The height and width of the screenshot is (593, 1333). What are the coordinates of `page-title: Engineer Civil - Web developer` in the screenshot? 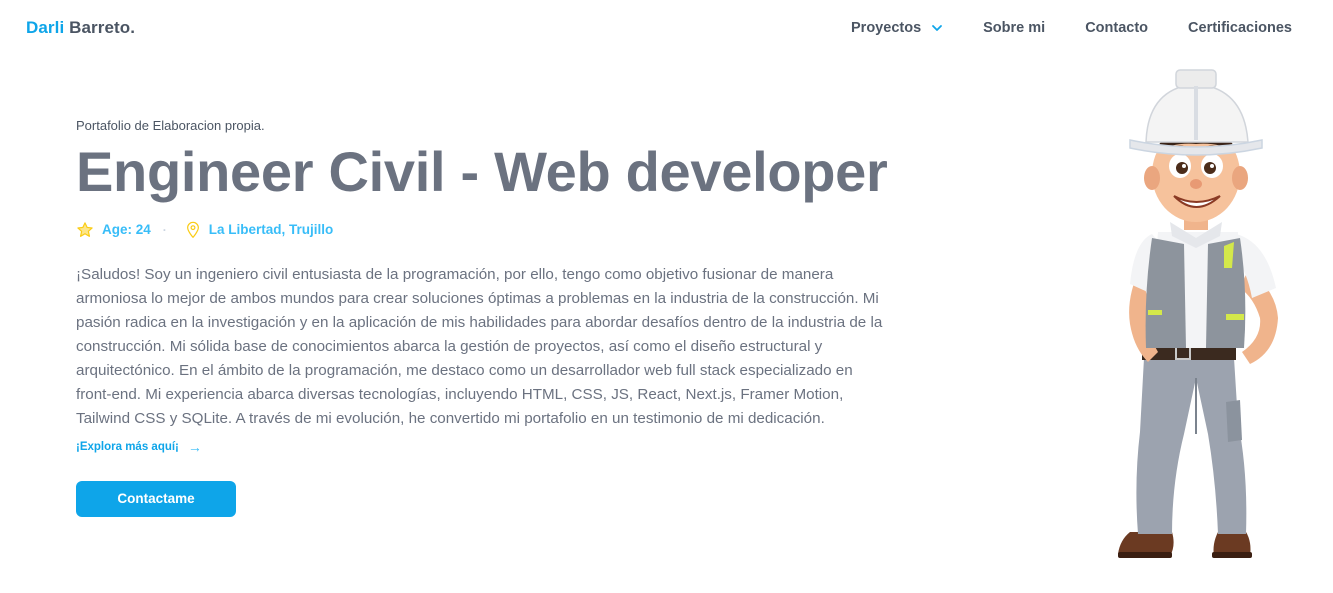 It's located at (482, 171).